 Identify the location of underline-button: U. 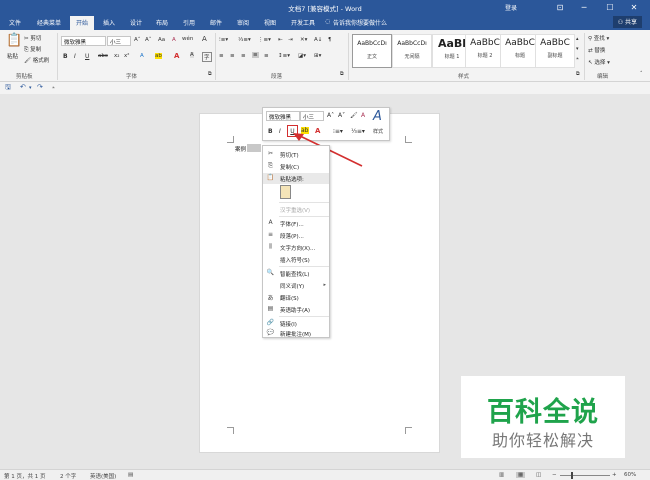
(87, 56).